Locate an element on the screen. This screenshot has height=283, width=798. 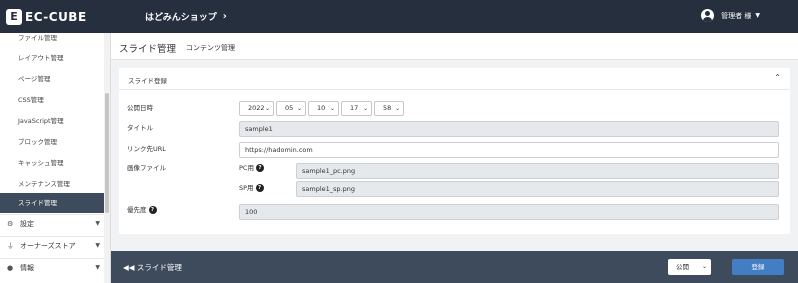
sidebar-group-info: ● 情報 ▼ is located at coordinates (52, 267).